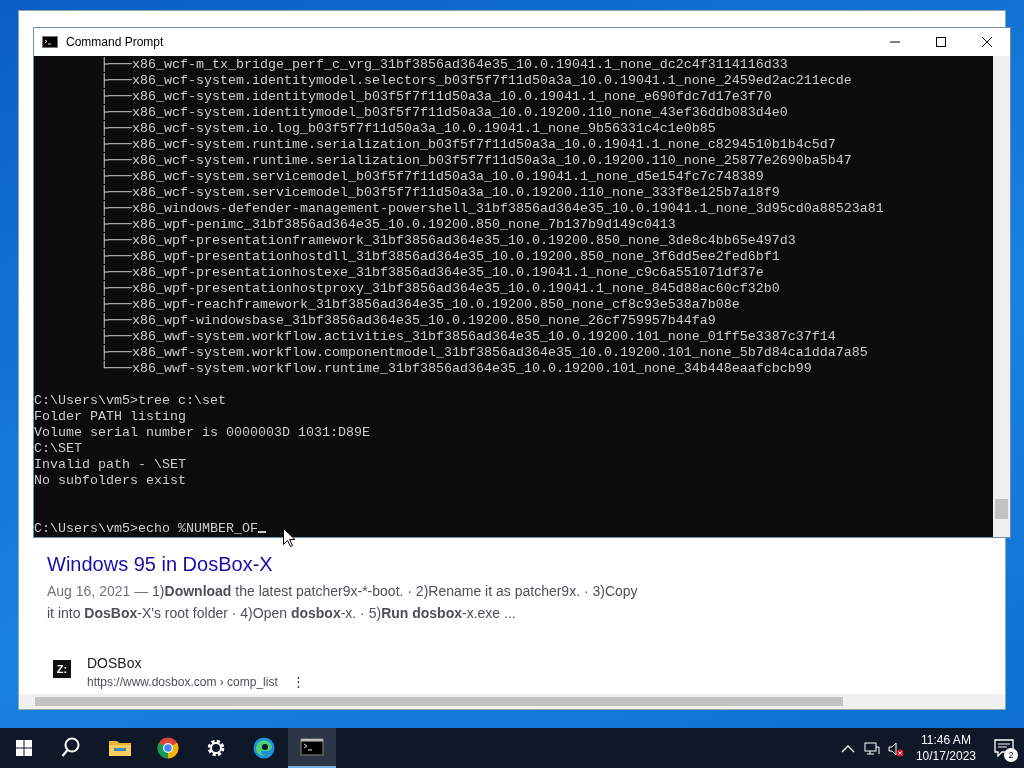 The width and height of the screenshot is (1024, 768). Describe the element at coordinates (110, 465) in the screenshot. I see `console-line: Invalid path - \SET` at that location.